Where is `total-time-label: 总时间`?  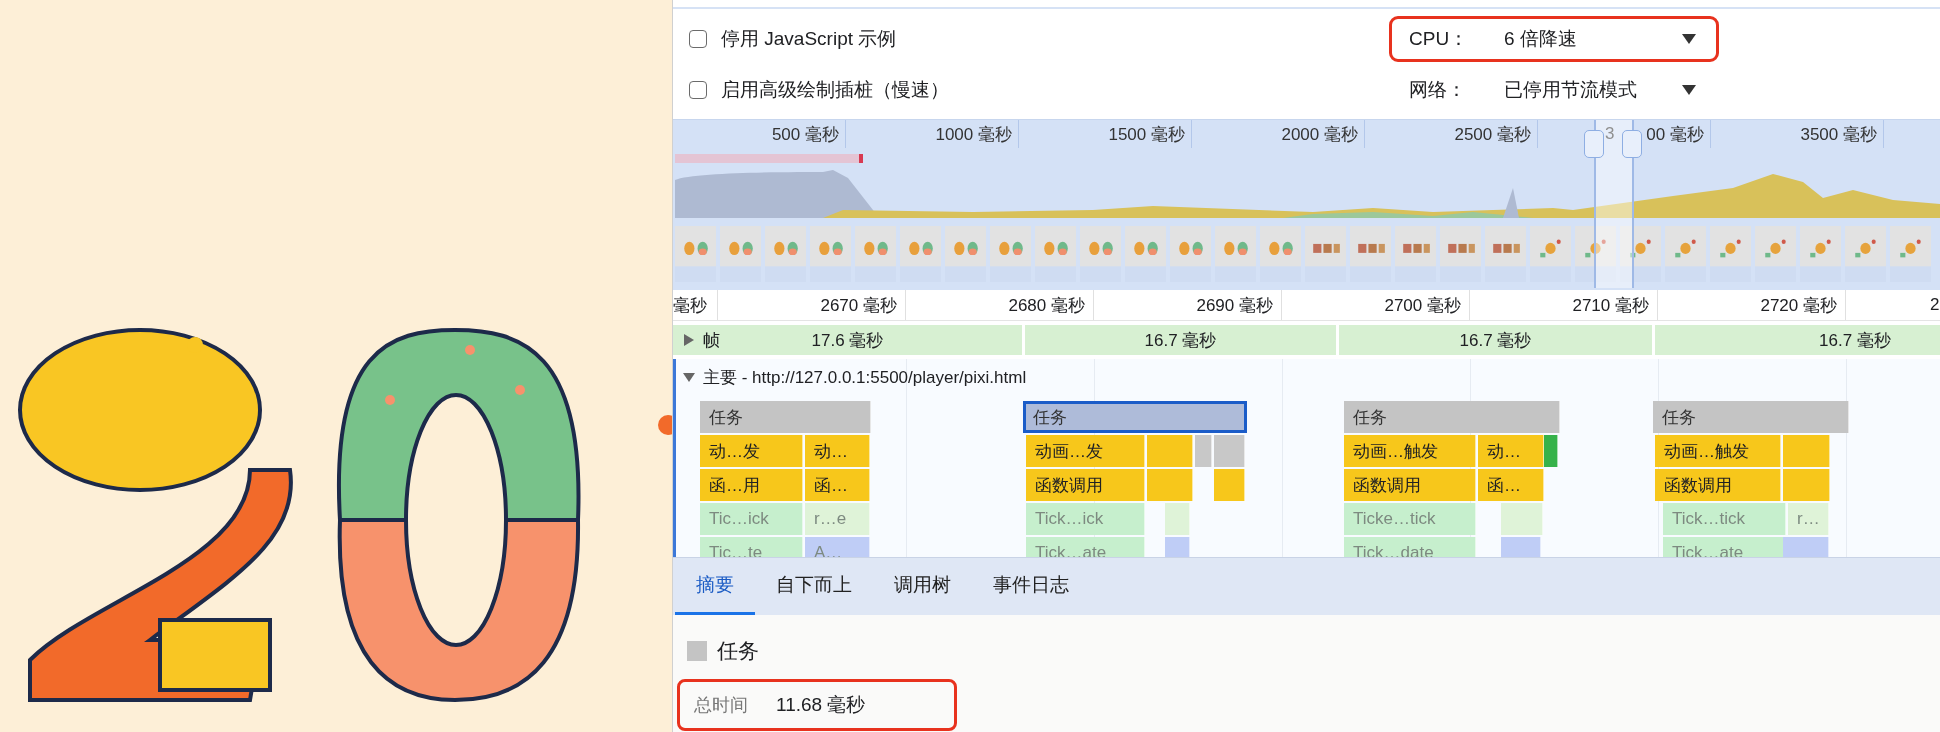 total-time-label: 总时间 is located at coordinates (721, 705).